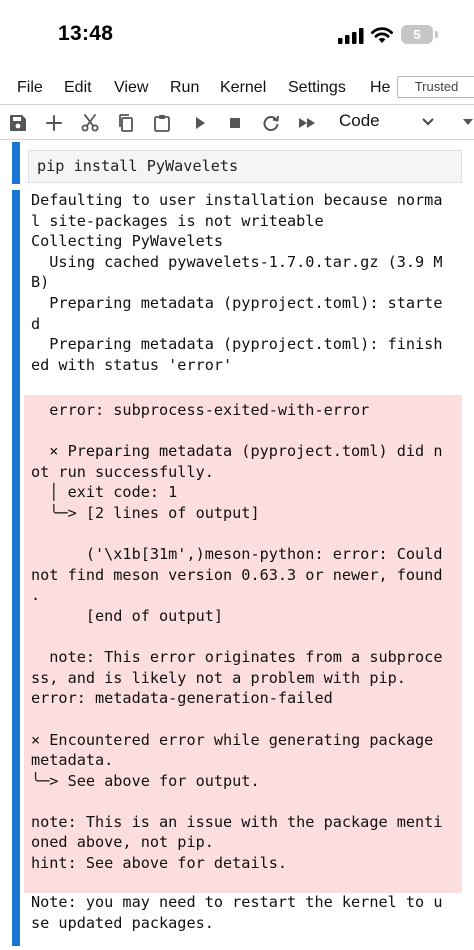 The height and width of the screenshot is (950, 474). I want to click on stdout-line: l site-packages is not writeable, so click(177, 220).